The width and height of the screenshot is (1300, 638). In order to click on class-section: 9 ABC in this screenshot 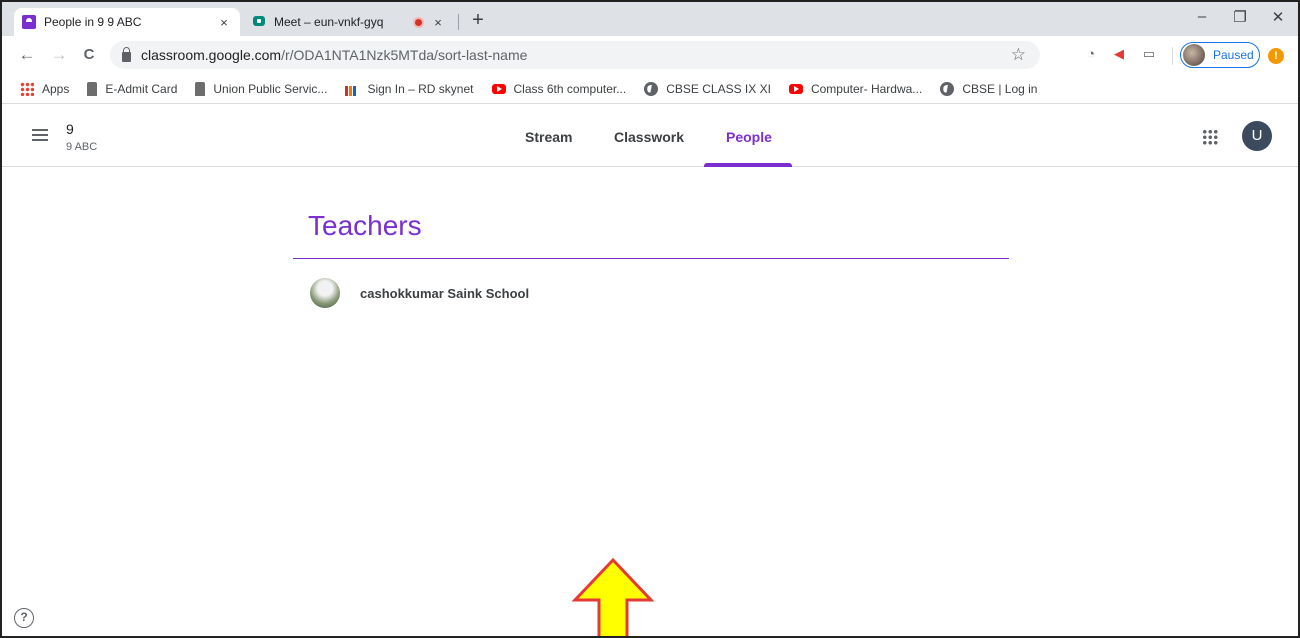, I will do `click(82, 147)`.